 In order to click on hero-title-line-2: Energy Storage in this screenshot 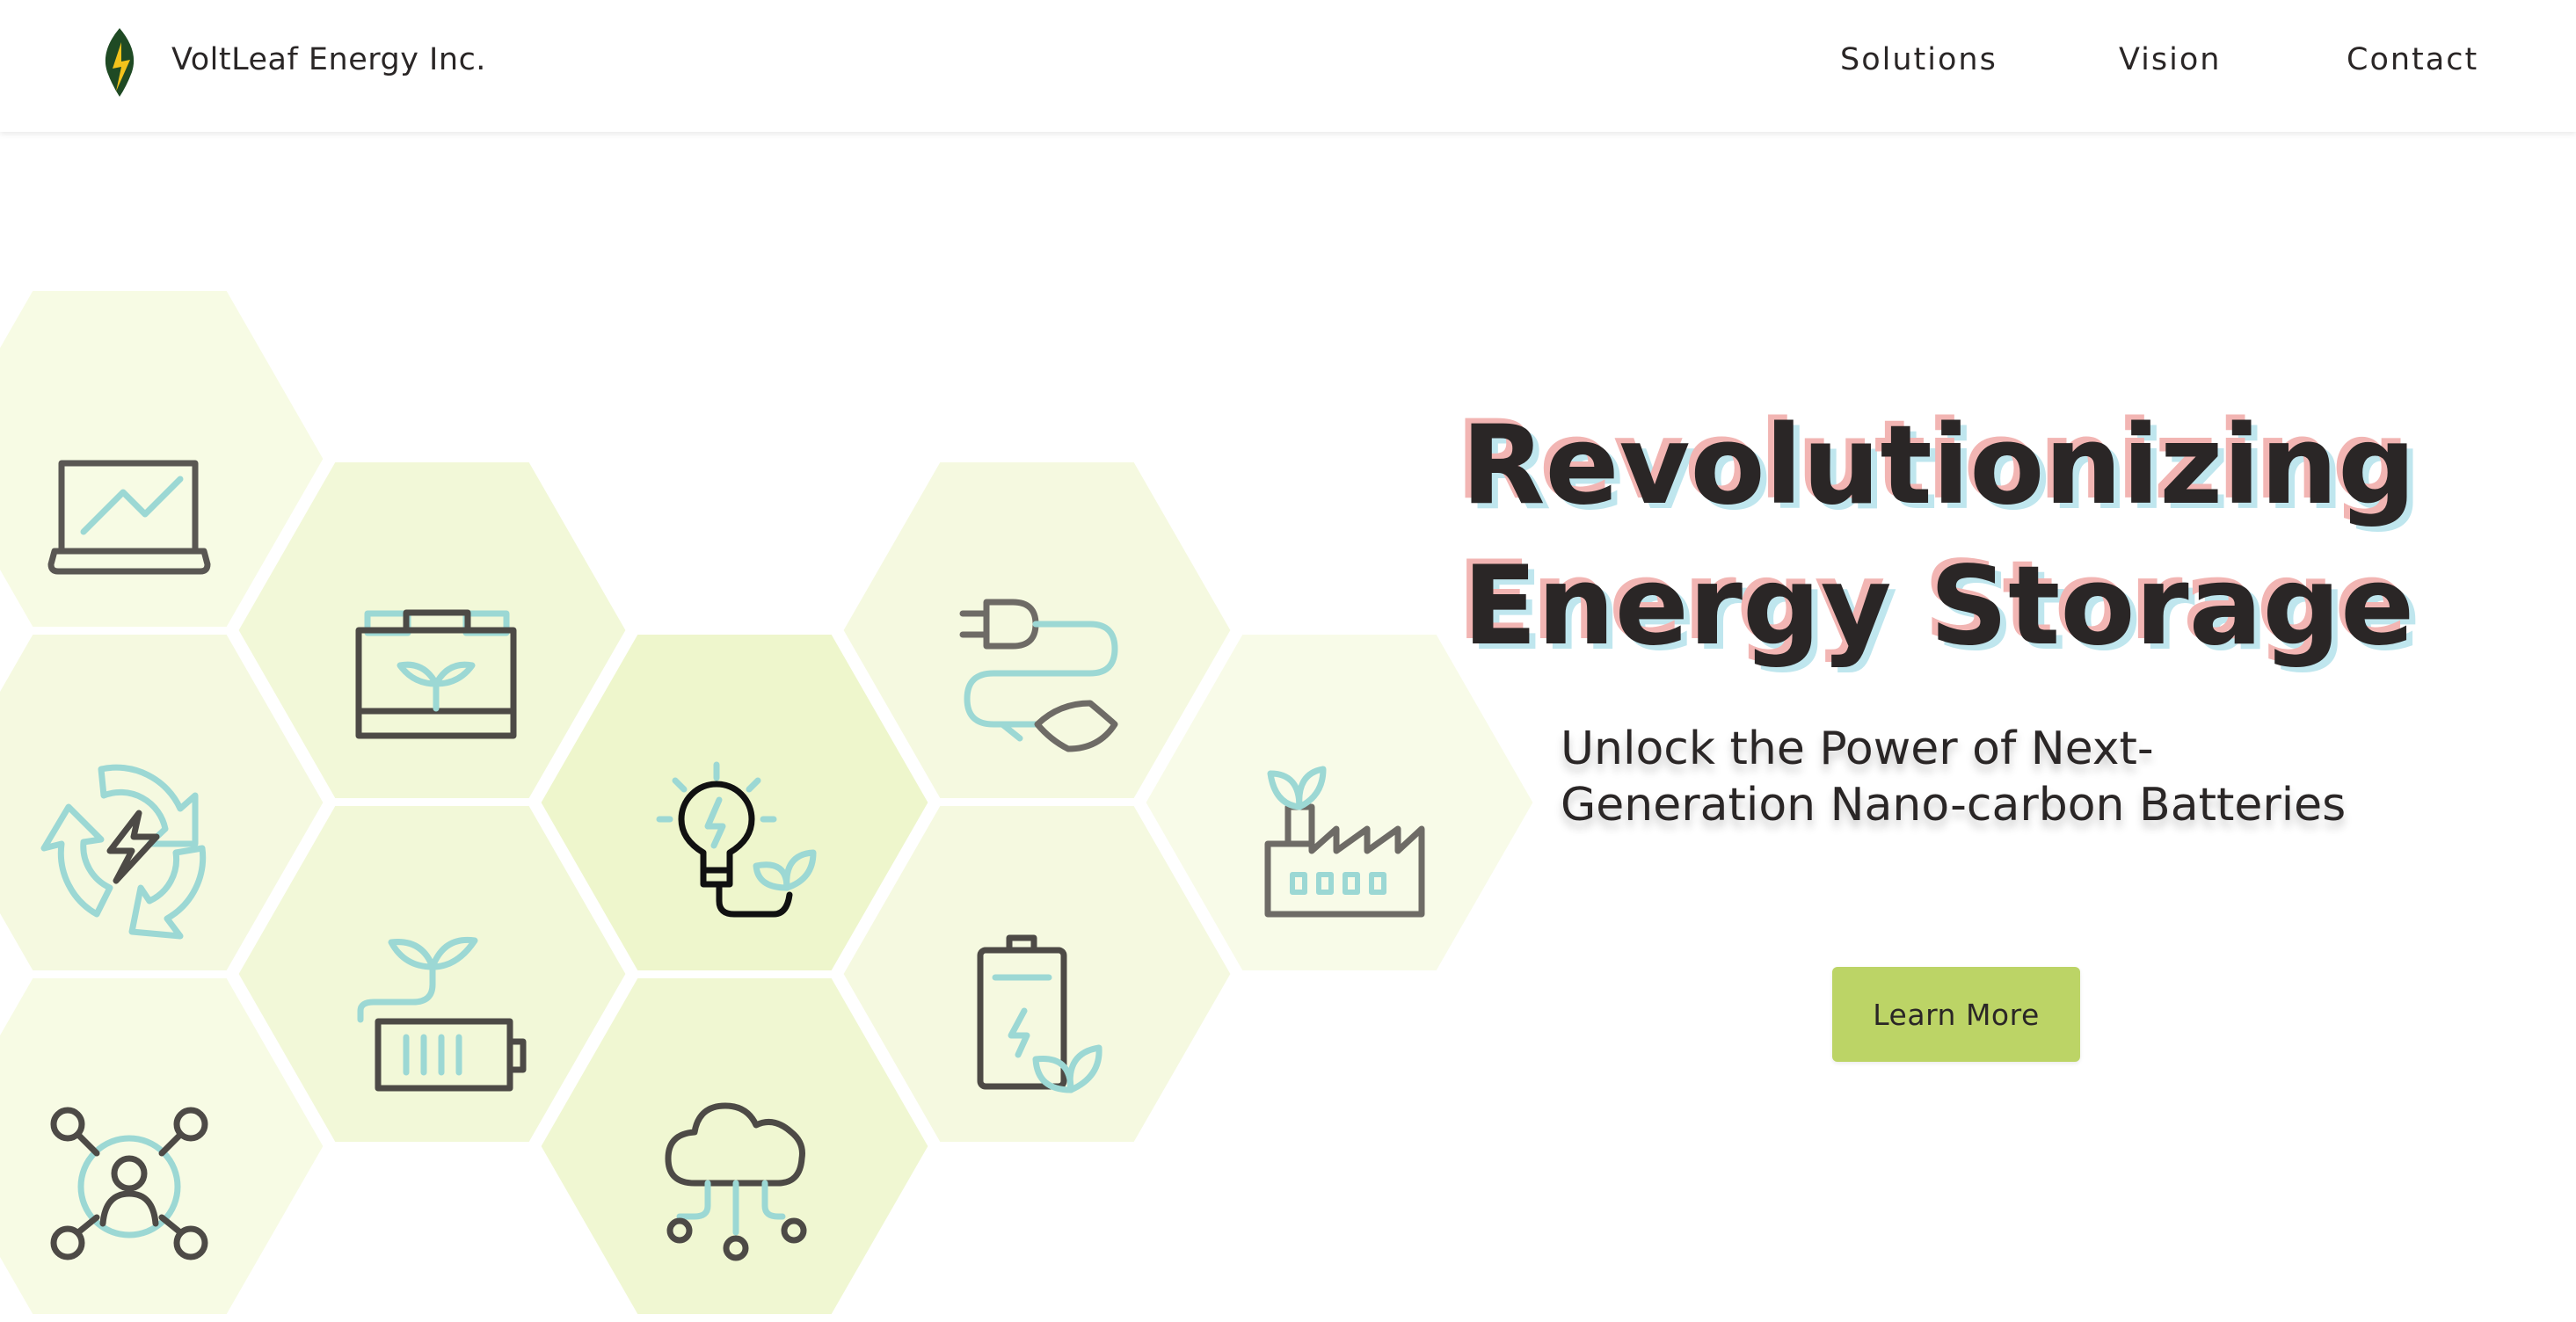, I will do `click(1938, 607)`.